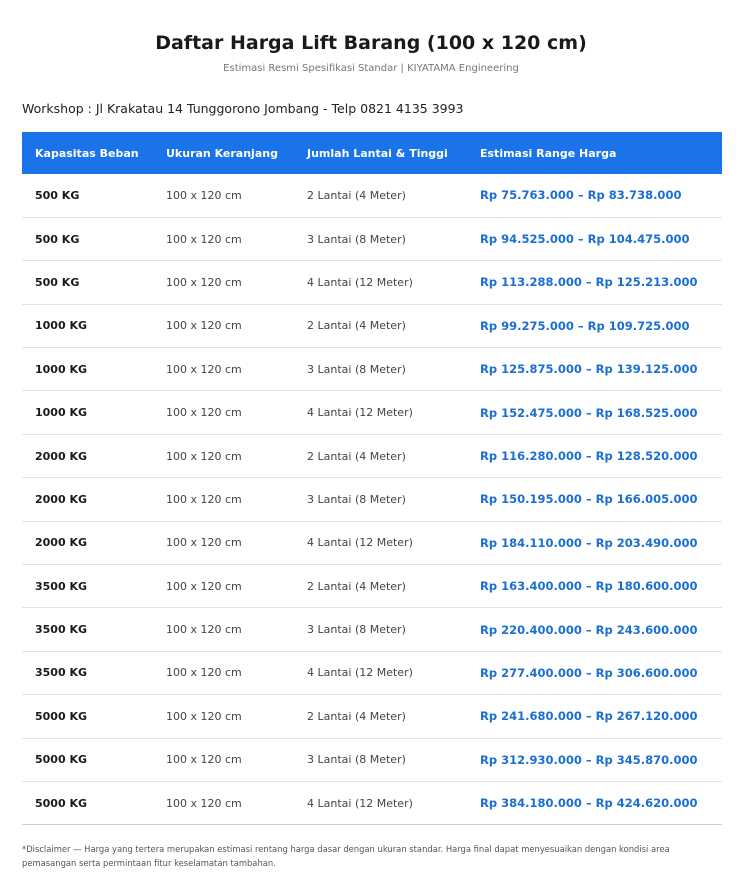 Image resolution: width=742 pixels, height=882 pixels. What do you see at coordinates (377, 153) in the screenshot?
I see `column-header-floors-height: Jumlah Lantai & Tinggi` at bounding box center [377, 153].